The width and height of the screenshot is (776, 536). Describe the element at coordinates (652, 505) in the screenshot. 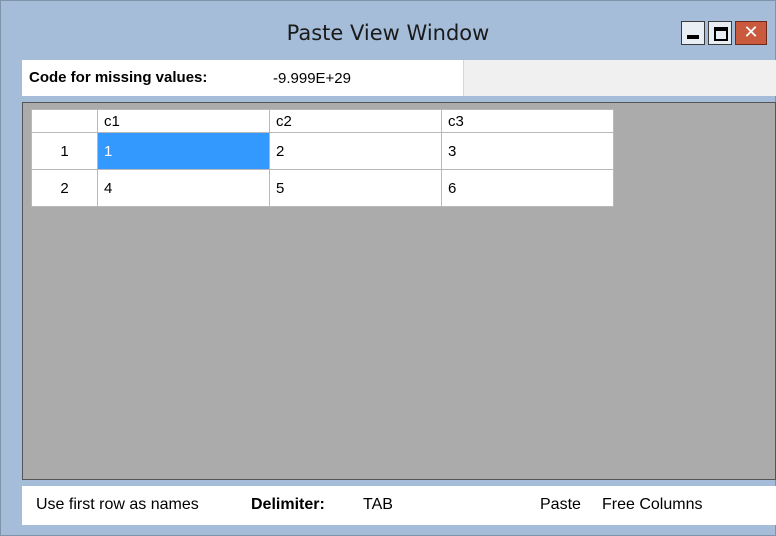

I see `free-columns-button: Free Columns` at that location.